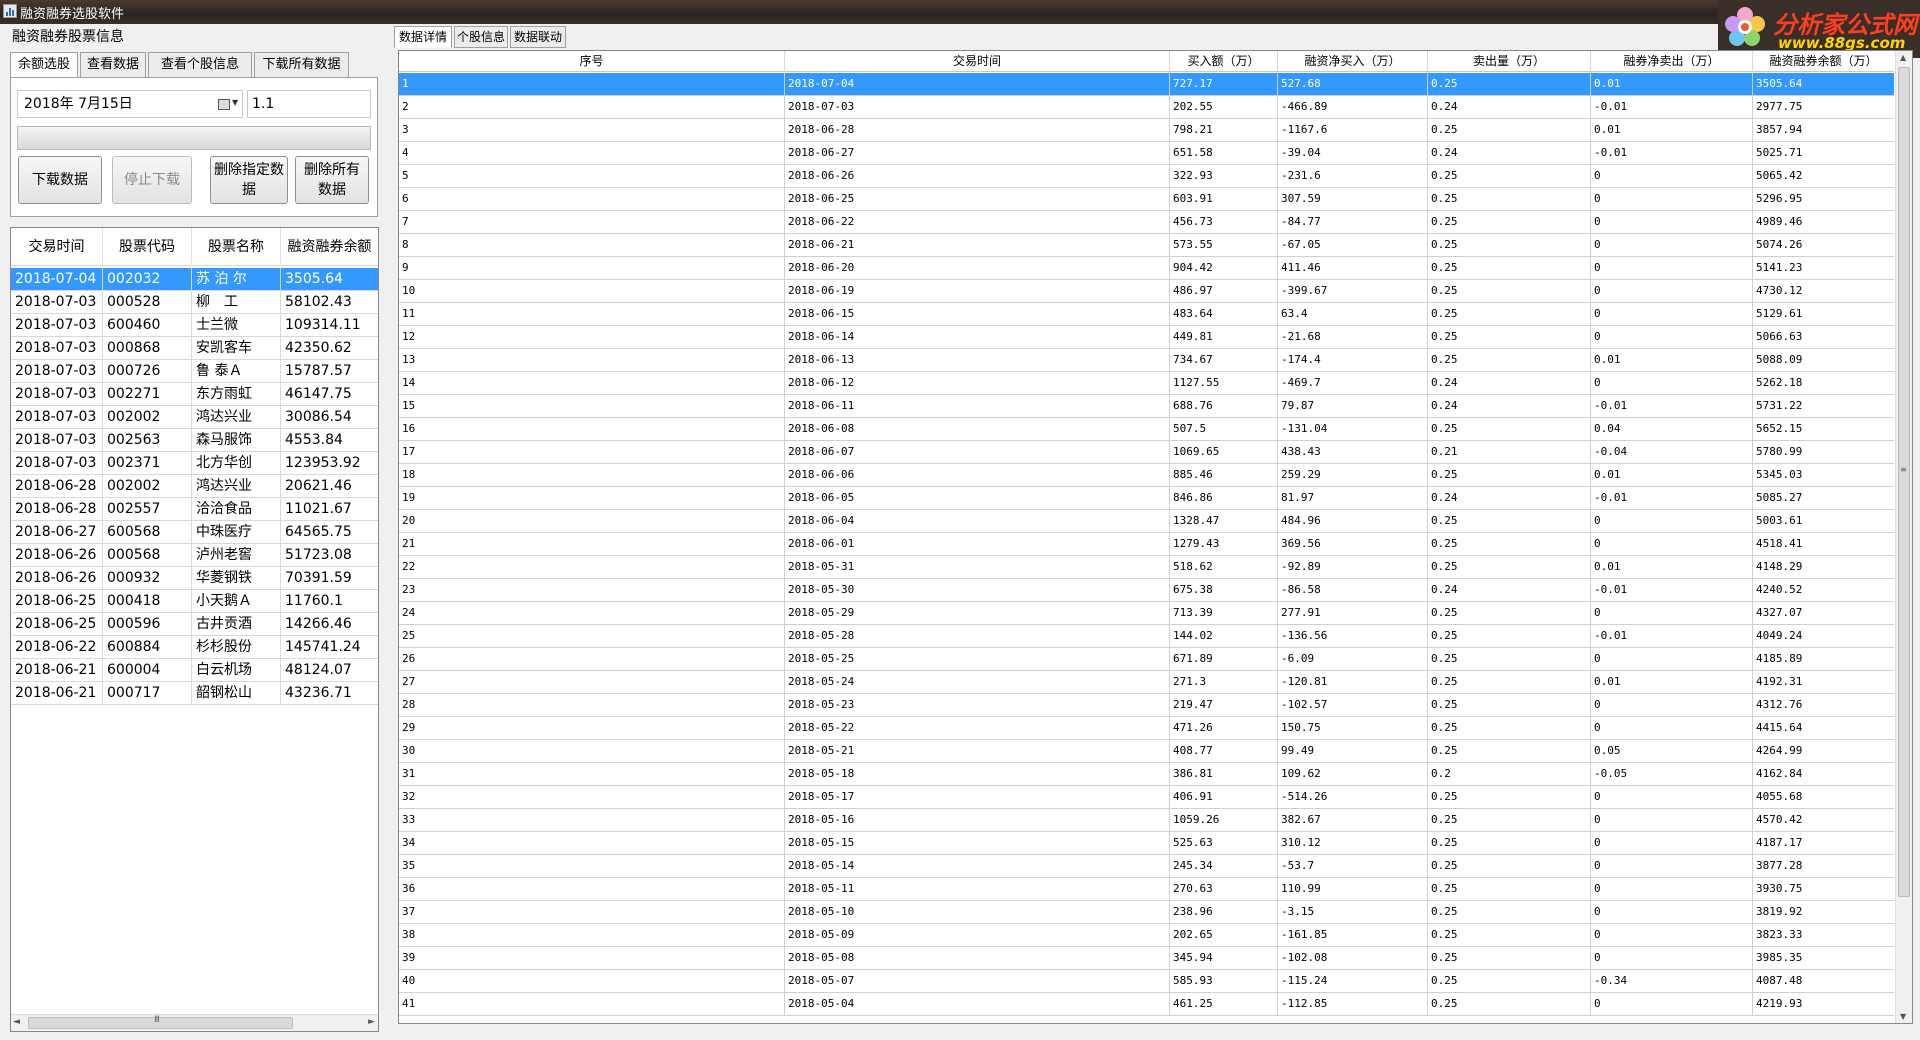 This screenshot has width=1920, height=1040. Describe the element at coordinates (1353, 61) in the screenshot. I see `column-header: 融资净买入（万）` at that location.